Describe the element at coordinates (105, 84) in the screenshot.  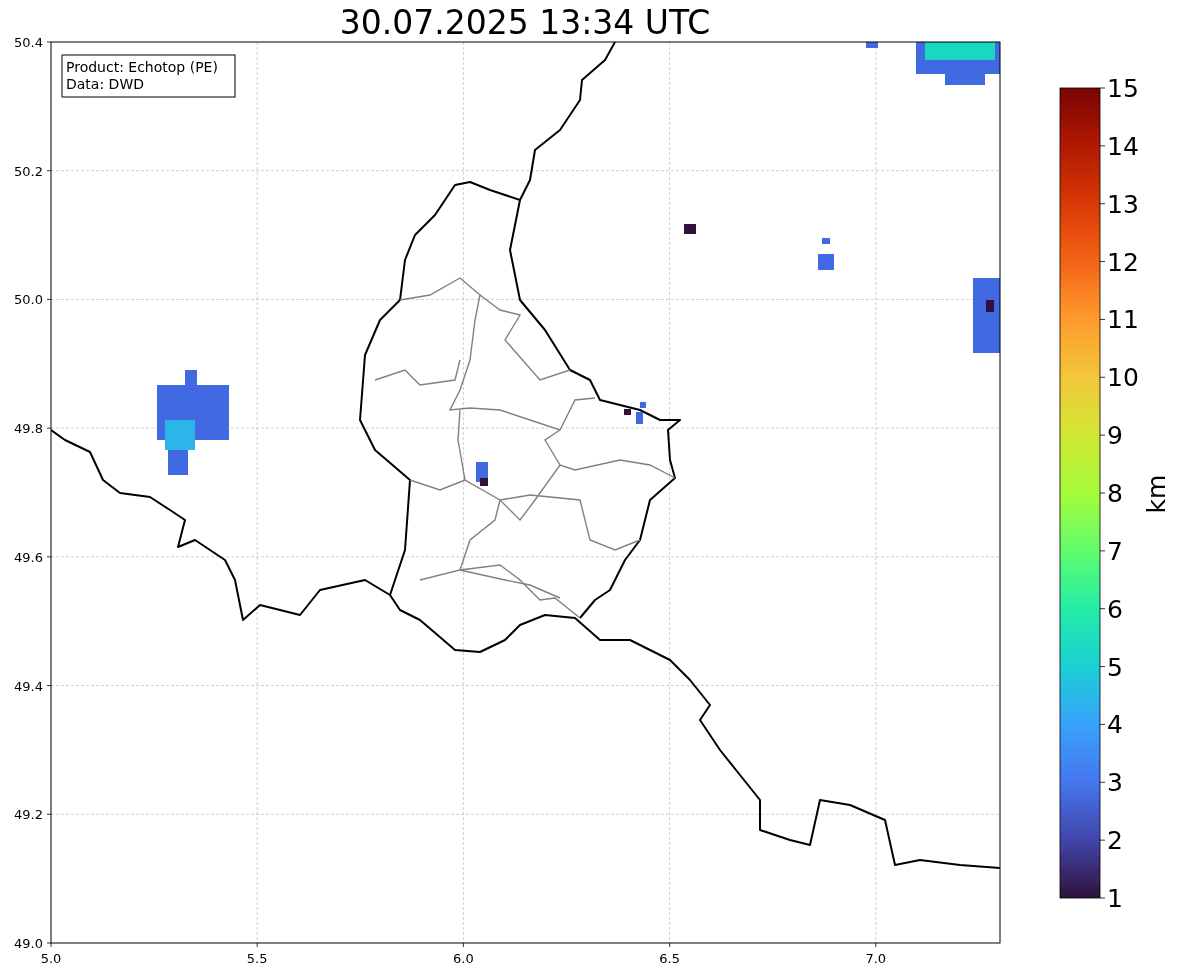
I see `legend-text: Data: DWD` at that location.